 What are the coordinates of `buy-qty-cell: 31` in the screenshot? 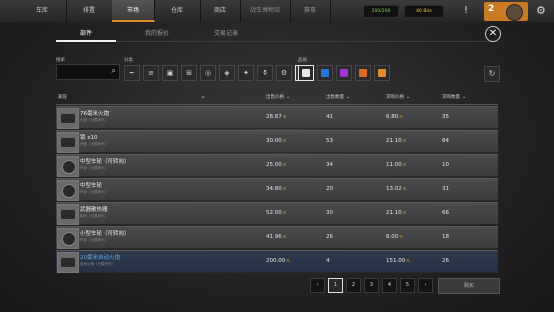 It's located at (445, 189).